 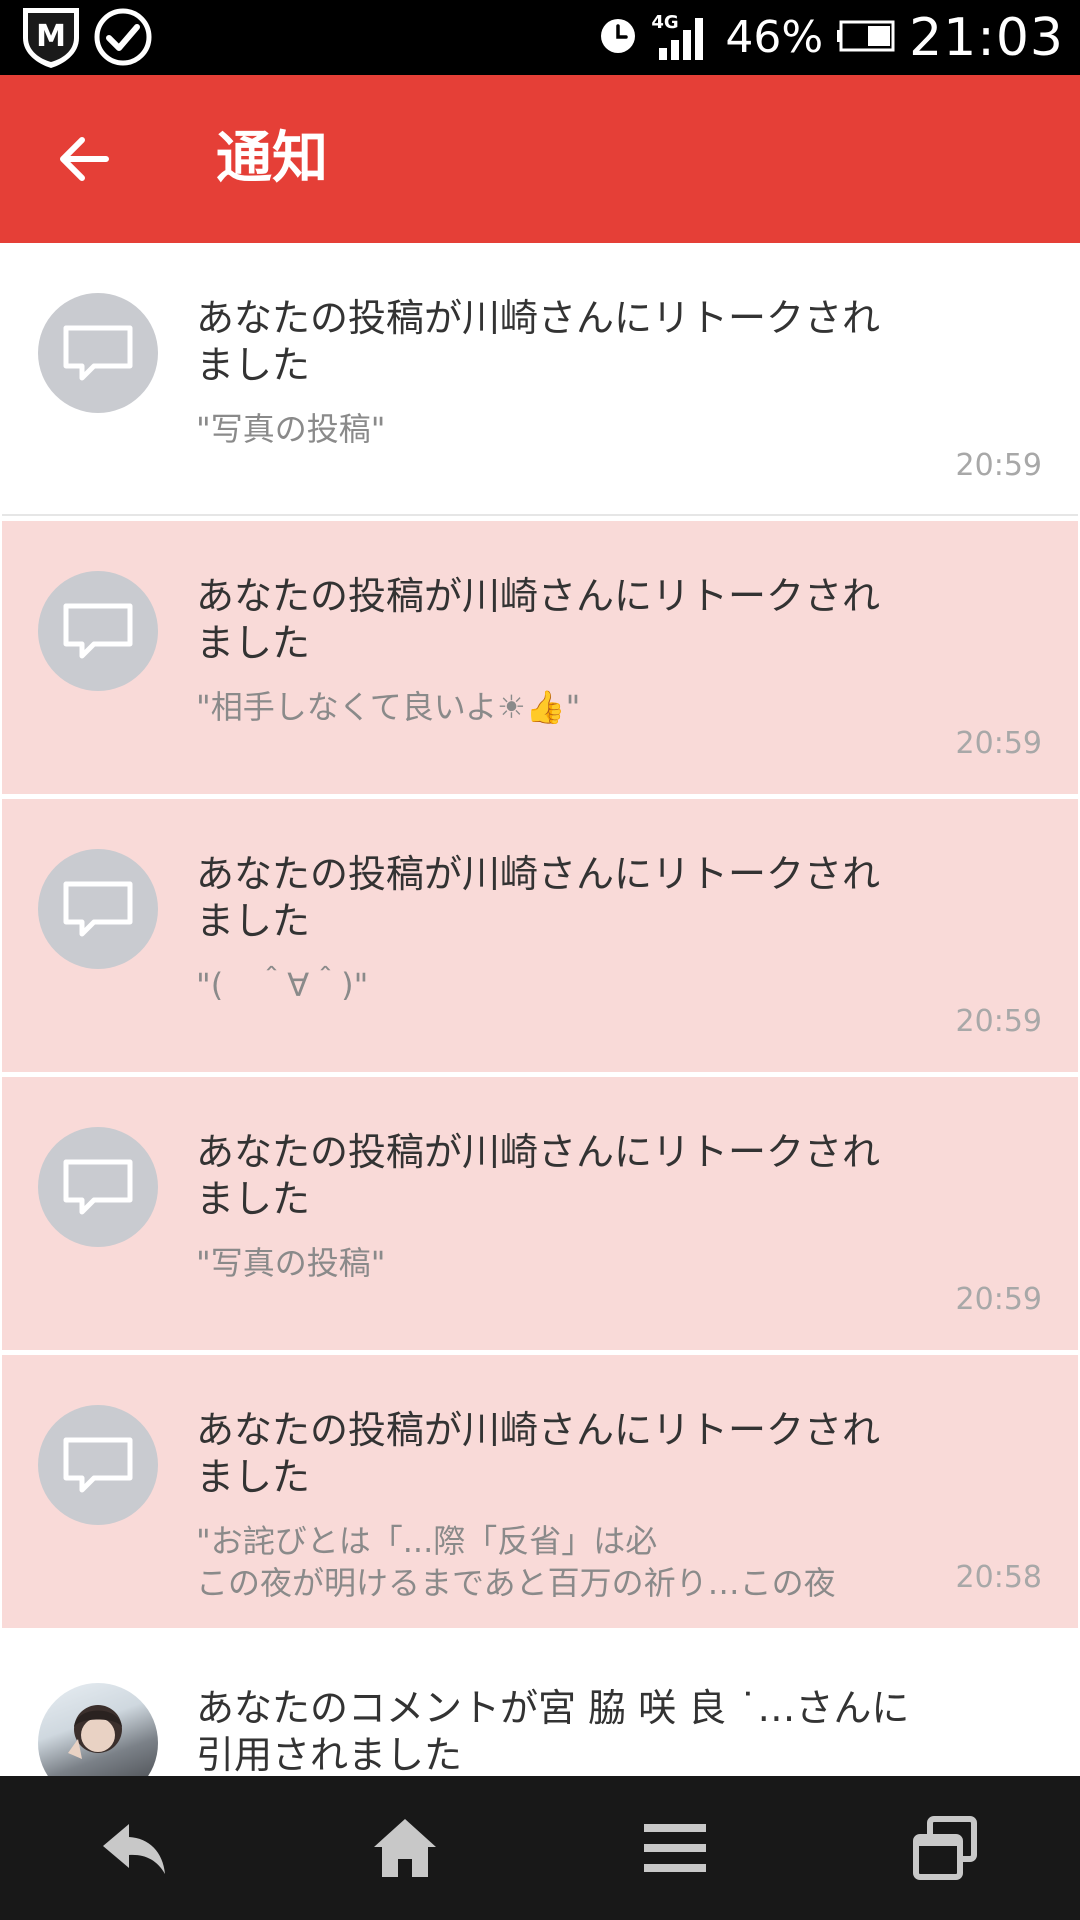 What do you see at coordinates (98, 1729) in the screenshot?
I see `user-photo-avatar` at bounding box center [98, 1729].